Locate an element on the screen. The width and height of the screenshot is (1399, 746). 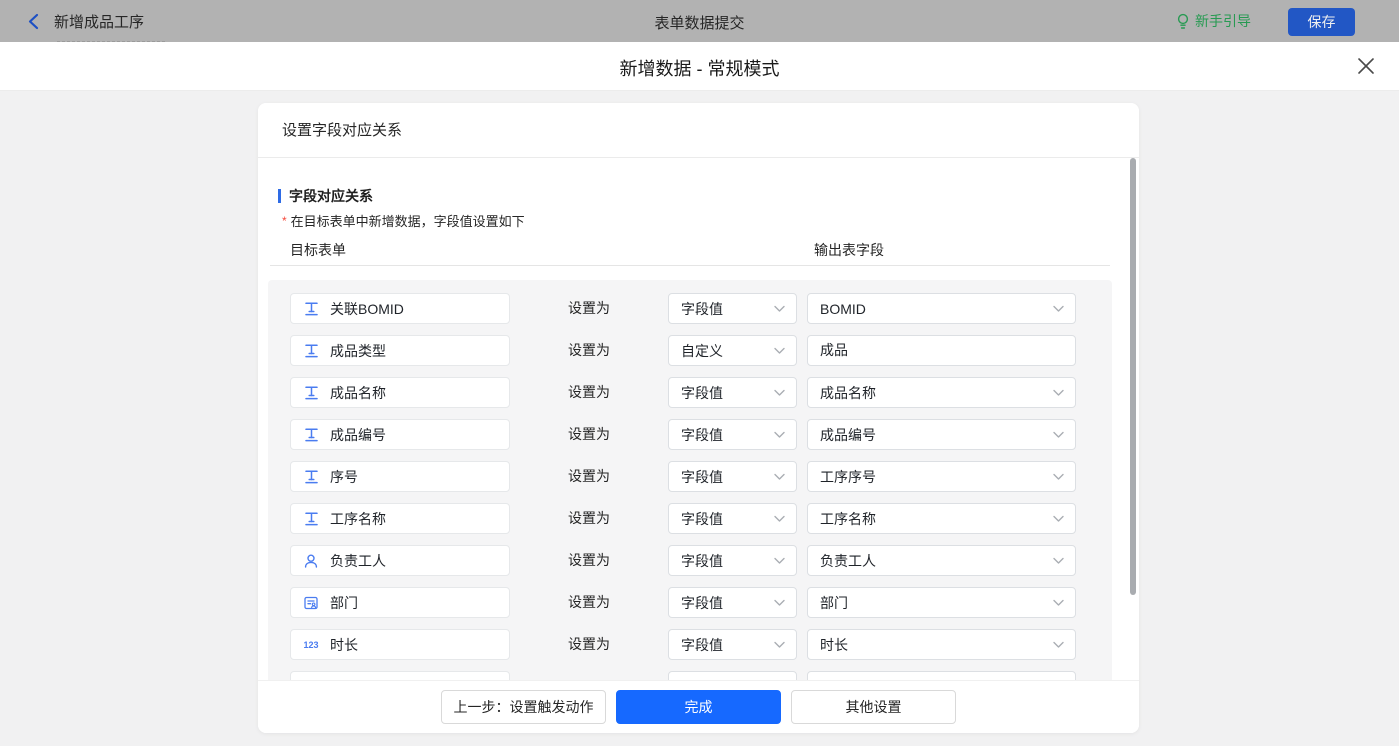
output-field-select: 部门 is located at coordinates (941, 602).